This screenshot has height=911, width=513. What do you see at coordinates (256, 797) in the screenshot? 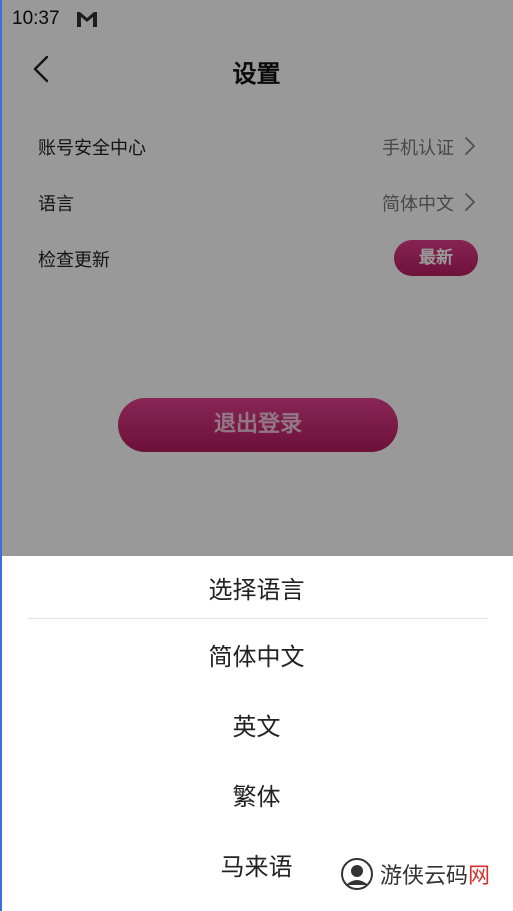
I see `language-option-traditional-chinese: 繁体` at bounding box center [256, 797].